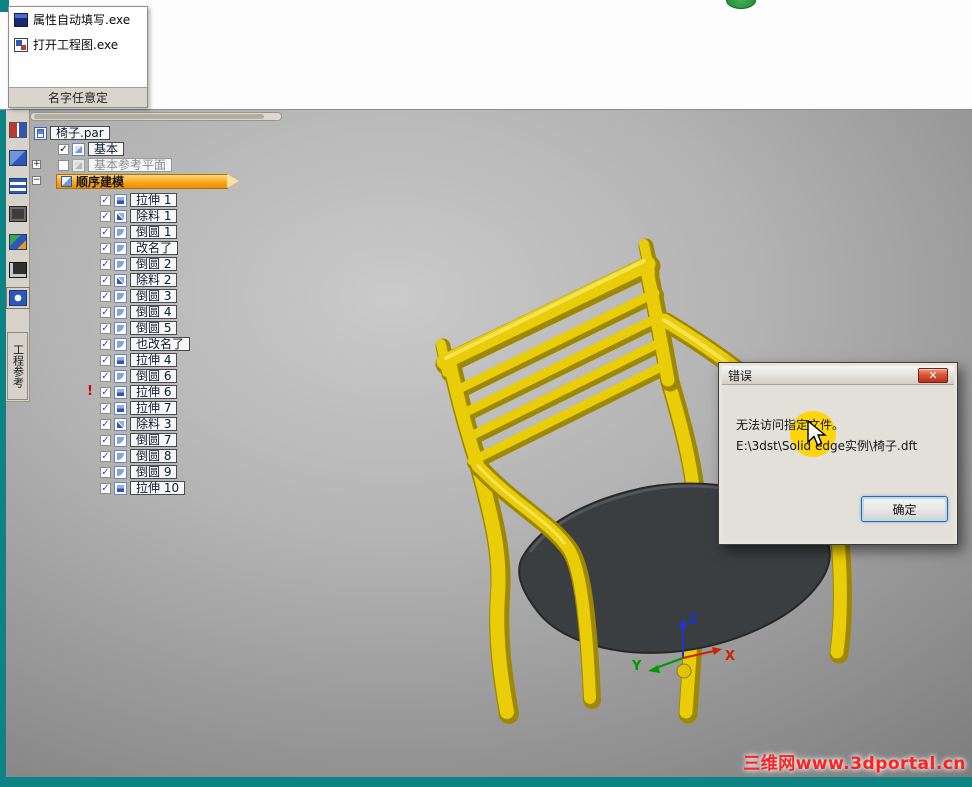 The image size is (972, 787). What do you see at coordinates (154, 424) in the screenshot?
I see `feature-label: 除料 3` at bounding box center [154, 424].